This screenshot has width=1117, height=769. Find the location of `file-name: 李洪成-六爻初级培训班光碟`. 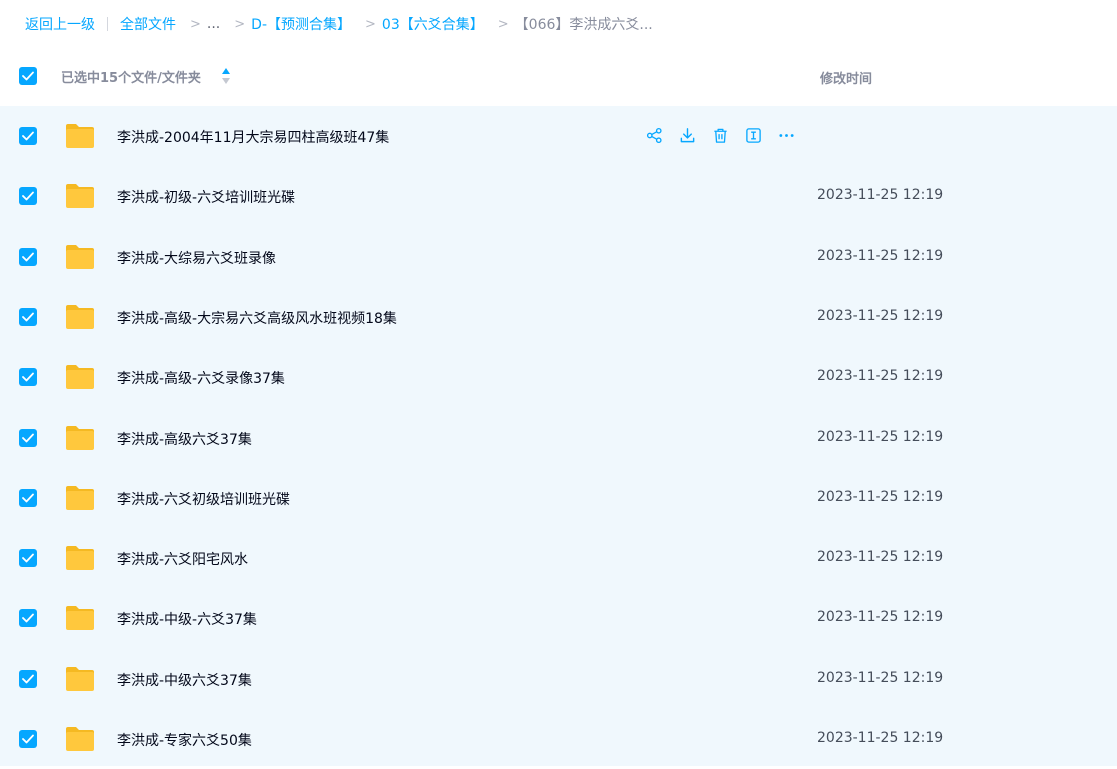

file-name: 李洪成-六爻初级培训班光碟 is located at coordinates (203, 499).